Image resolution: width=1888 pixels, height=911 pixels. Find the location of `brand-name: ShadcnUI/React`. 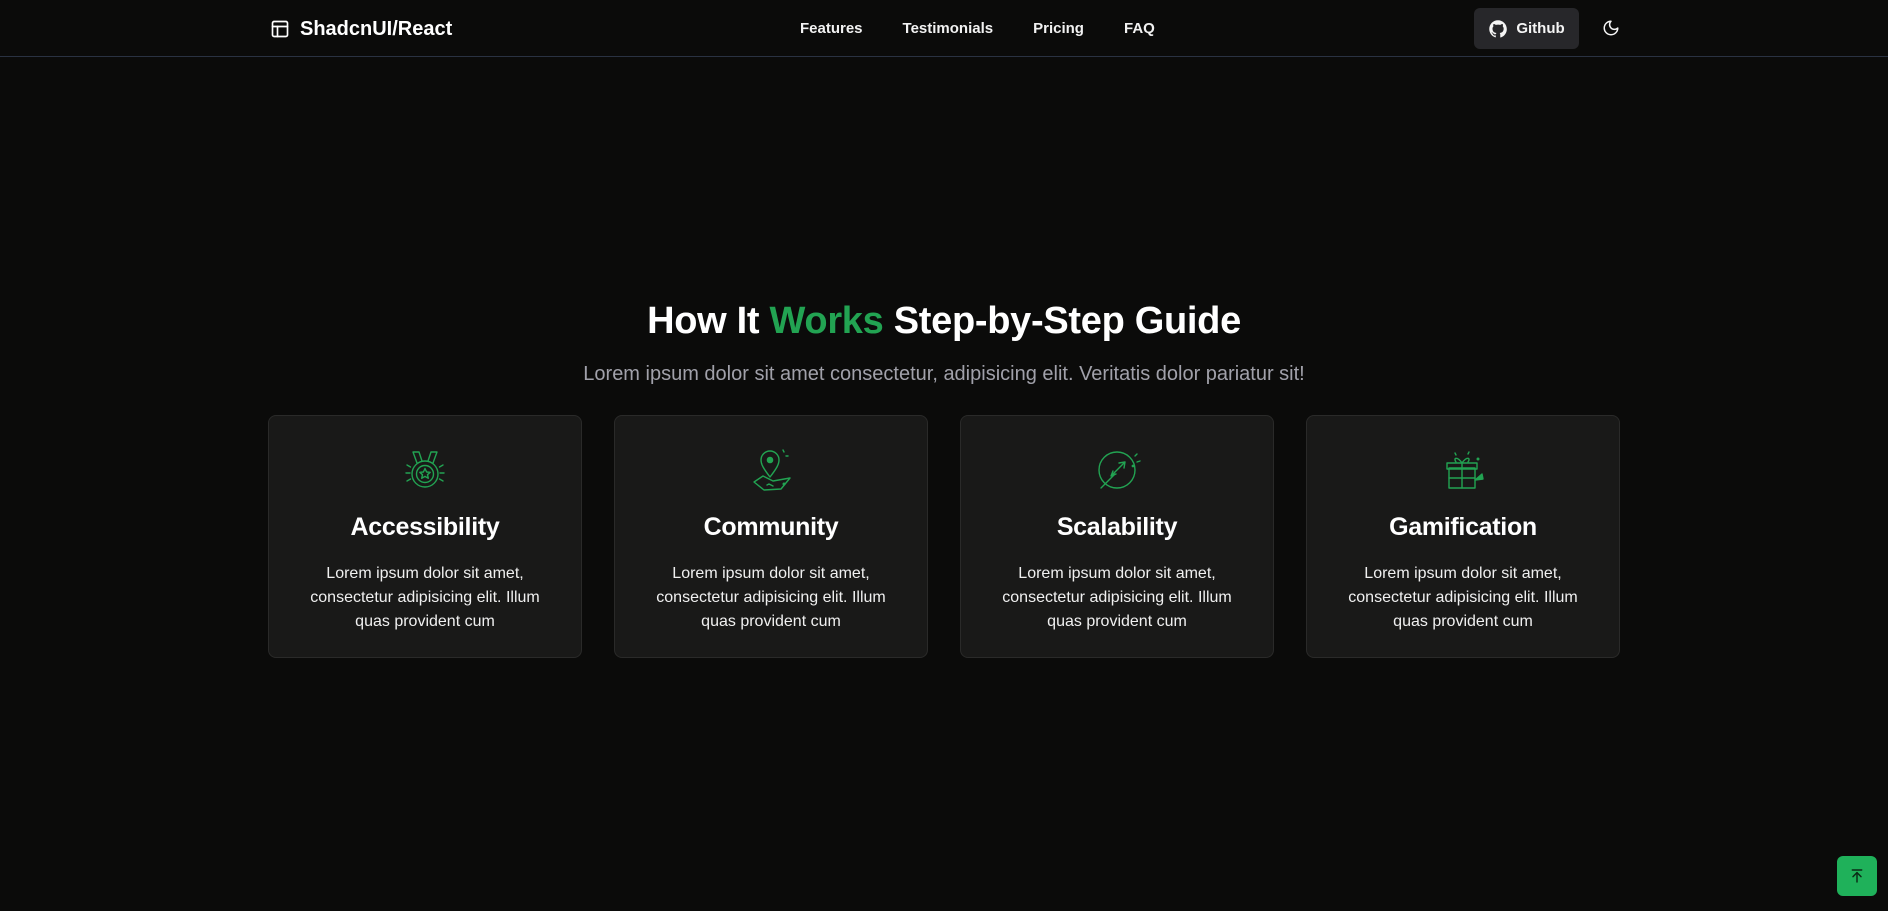

brand-name: ShadcnUI/React is located at coordinates (376, 28).